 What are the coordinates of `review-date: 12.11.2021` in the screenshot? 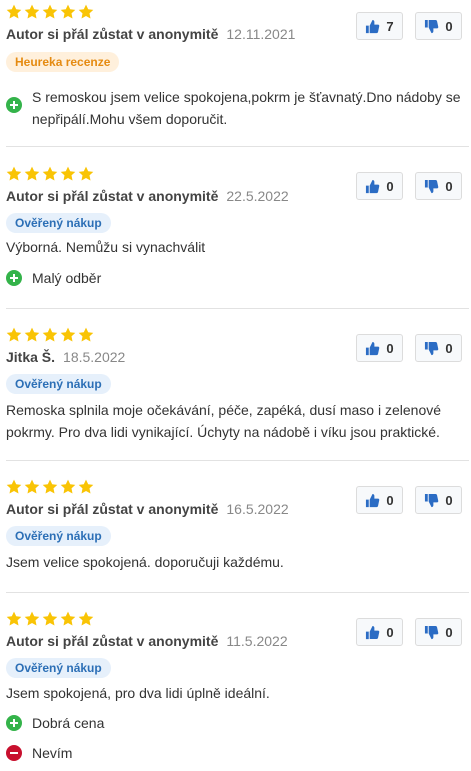 It's located at (261, 34).